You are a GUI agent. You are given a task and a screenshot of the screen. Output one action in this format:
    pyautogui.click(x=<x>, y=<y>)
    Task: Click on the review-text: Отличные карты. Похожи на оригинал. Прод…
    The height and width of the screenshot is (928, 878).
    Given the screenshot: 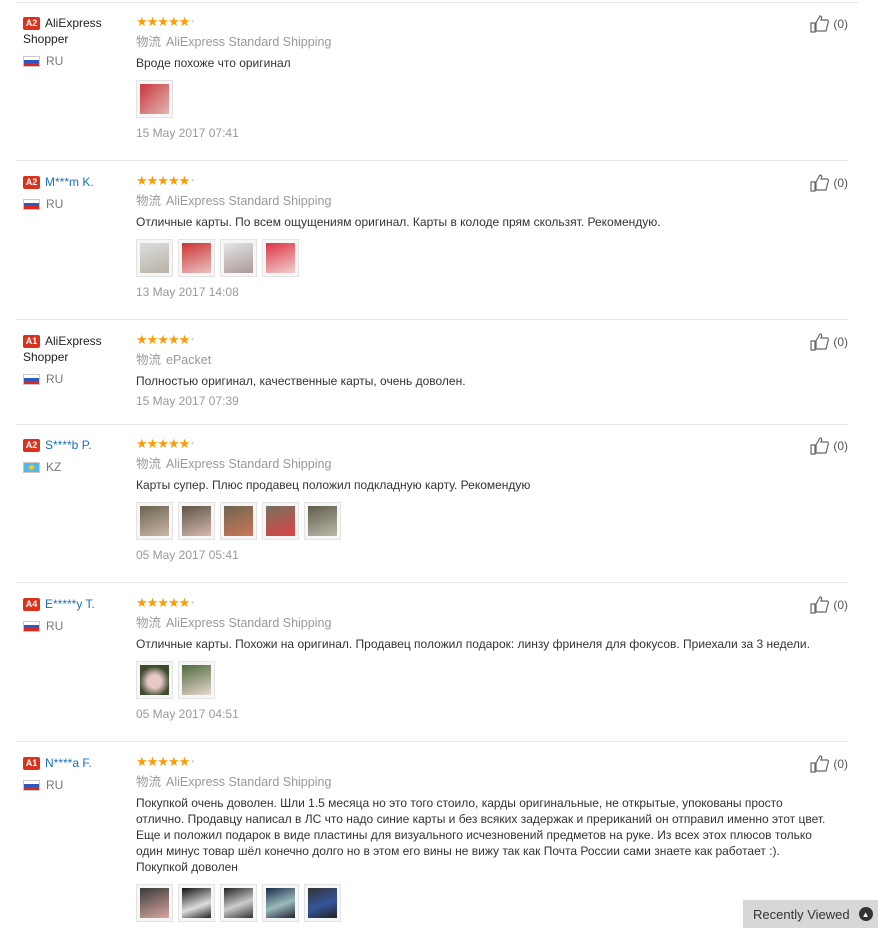 What is the action you would take?
    pyautogui.click(x=473, y=644)
    